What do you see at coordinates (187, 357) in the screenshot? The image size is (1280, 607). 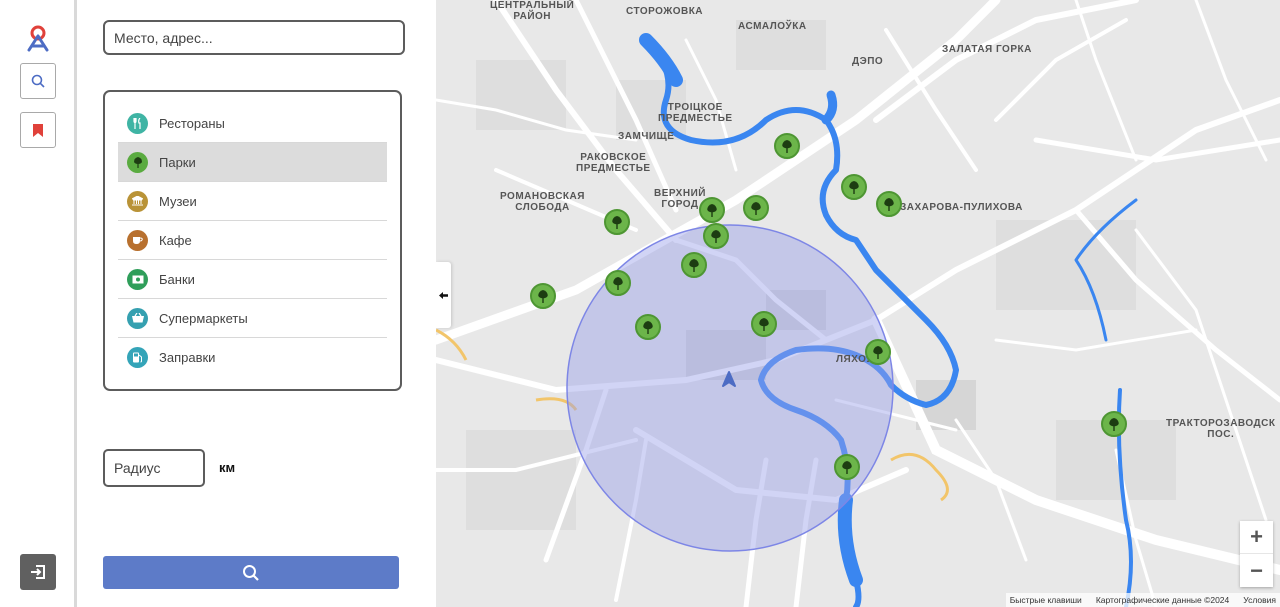 I see `category-label: Заправки` at bounding box center [187, 357].